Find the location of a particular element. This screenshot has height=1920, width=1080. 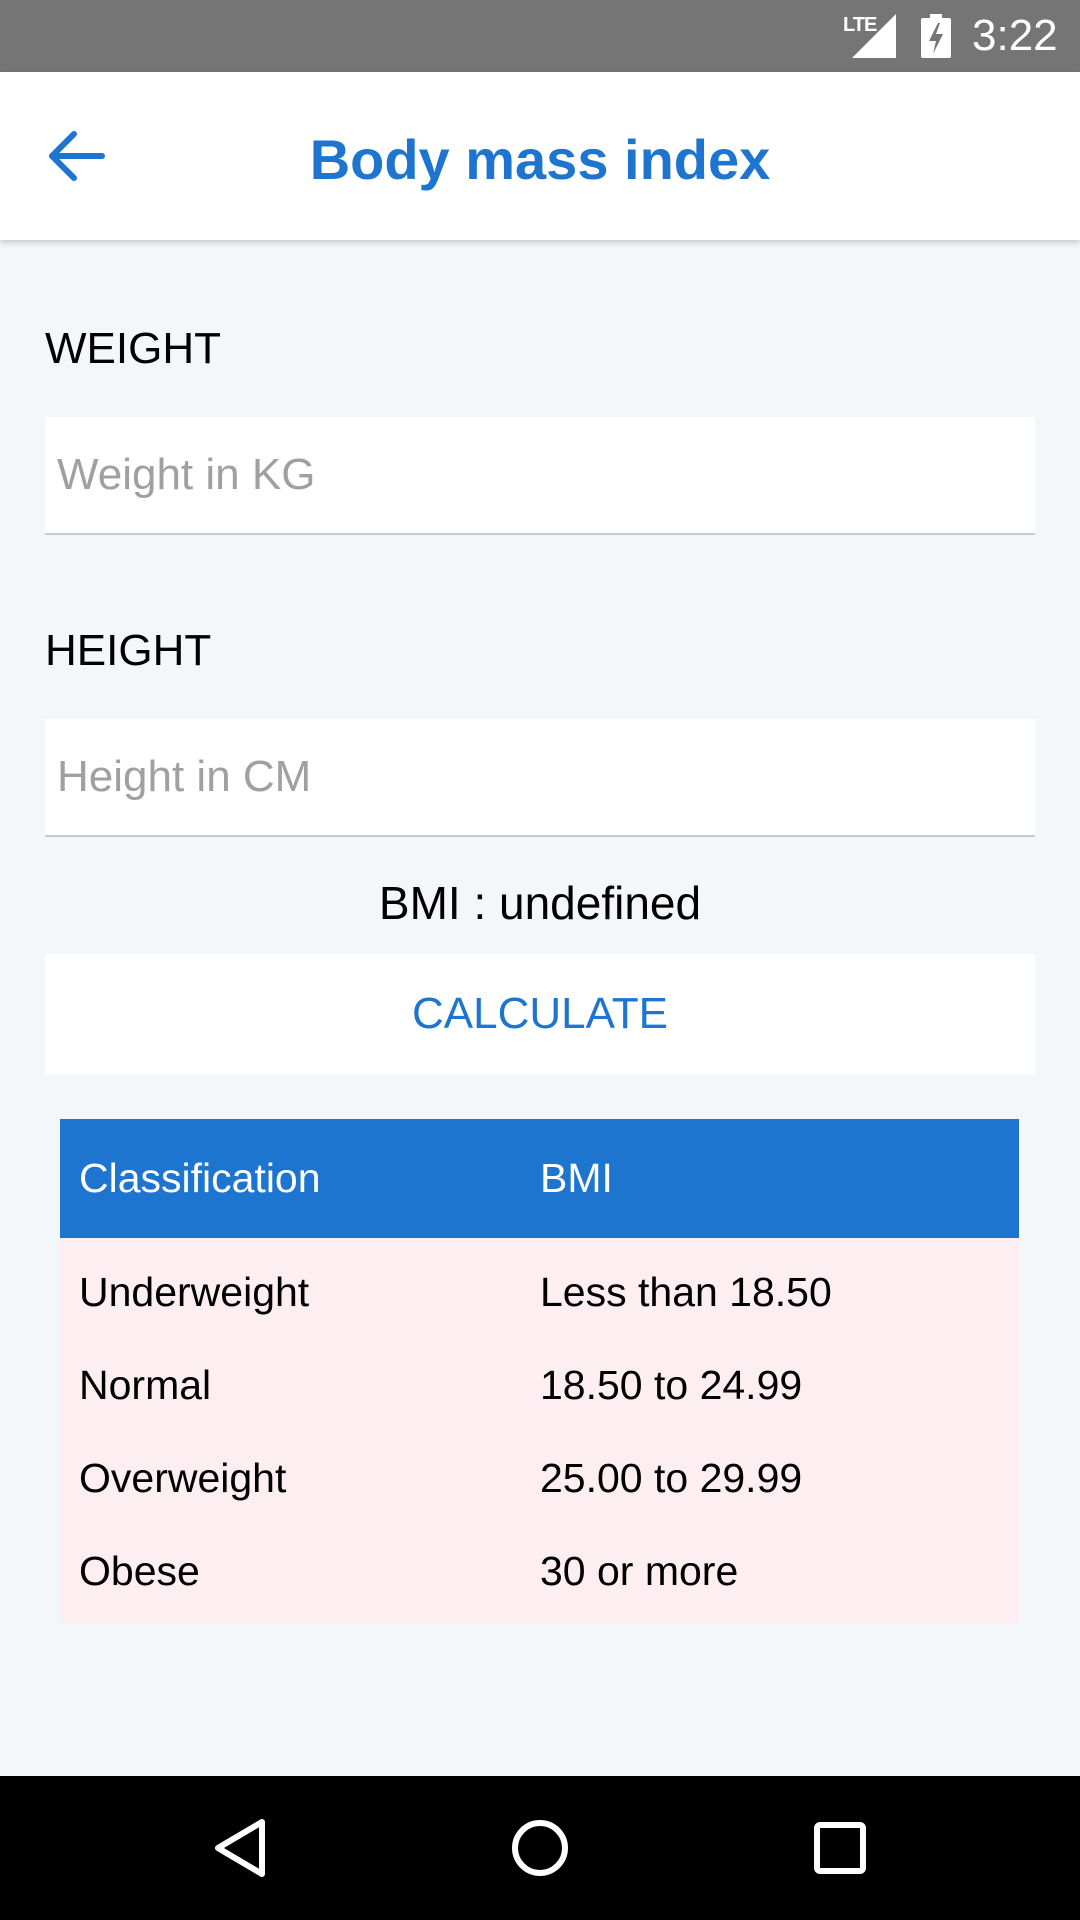

status-time: 3:22 is located at coordinates (1015, 35).